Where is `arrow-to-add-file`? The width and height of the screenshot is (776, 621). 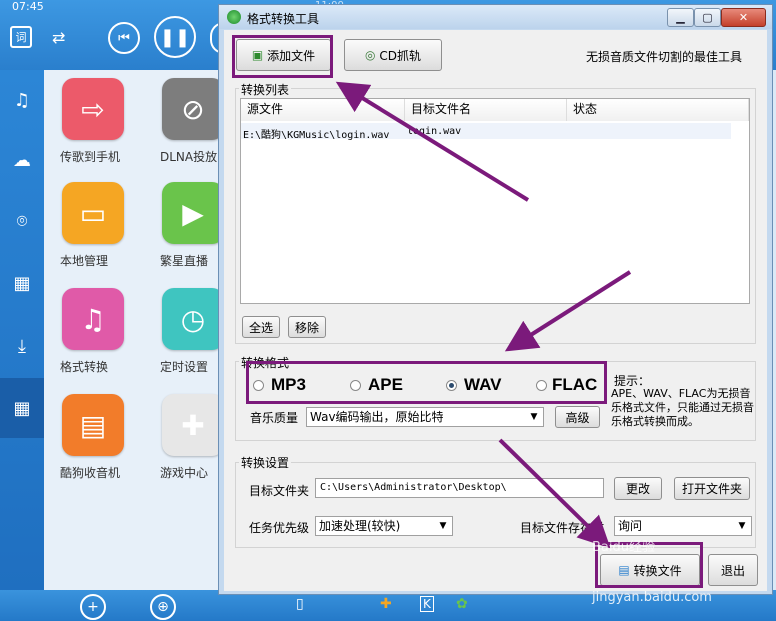
arrow-to-add-file is located at coordinates (432, 141).